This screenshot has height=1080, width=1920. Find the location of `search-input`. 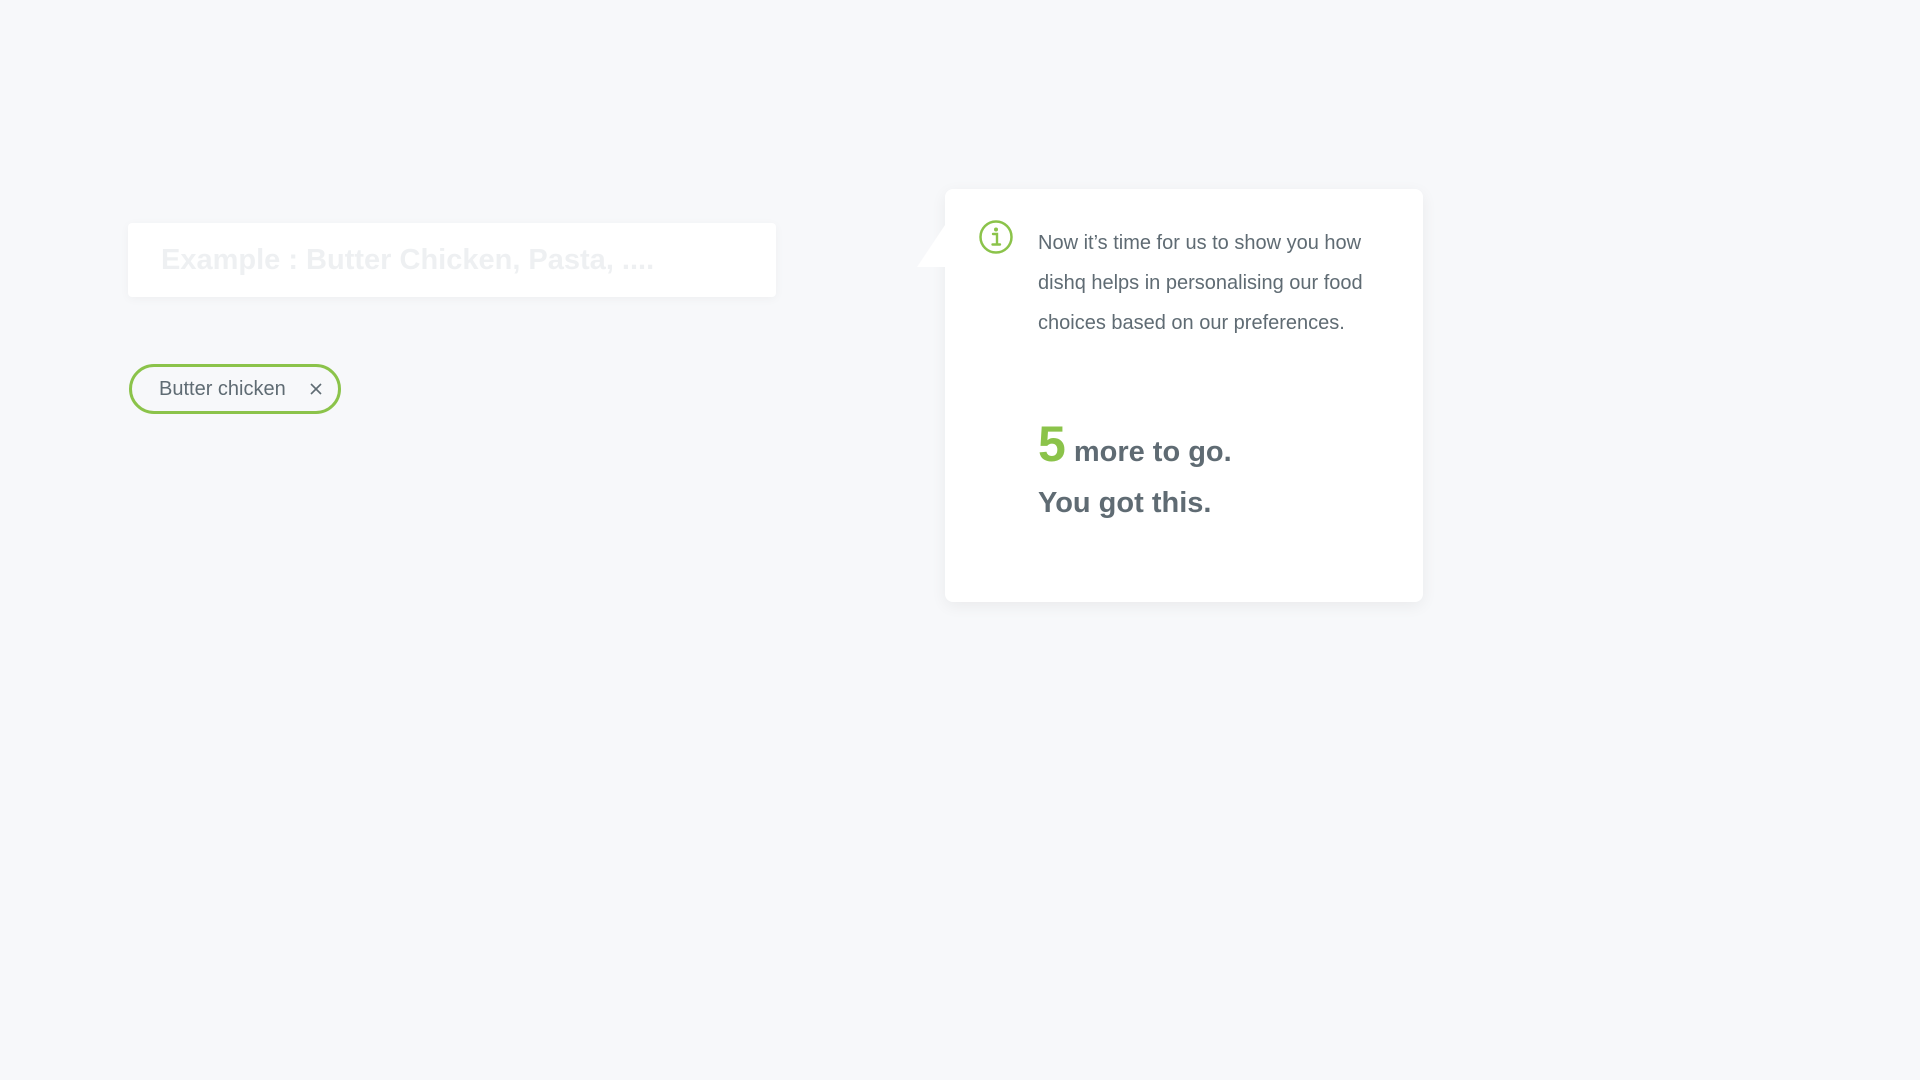

search-input is located at coordinates (452, 260).